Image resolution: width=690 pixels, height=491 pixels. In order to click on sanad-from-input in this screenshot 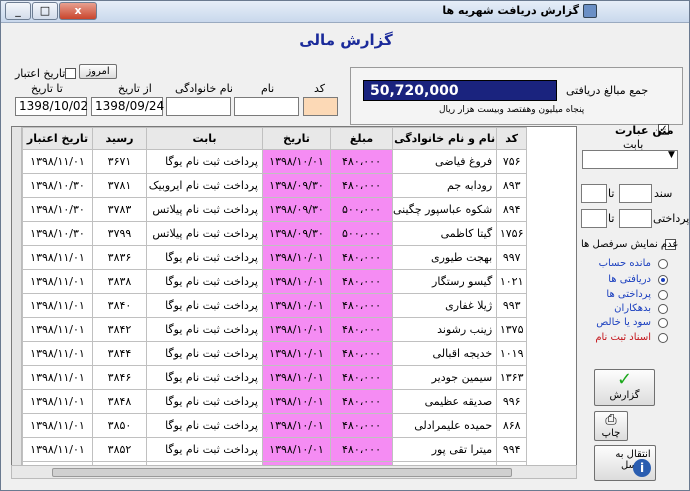, I will do `click(635, 193)`.